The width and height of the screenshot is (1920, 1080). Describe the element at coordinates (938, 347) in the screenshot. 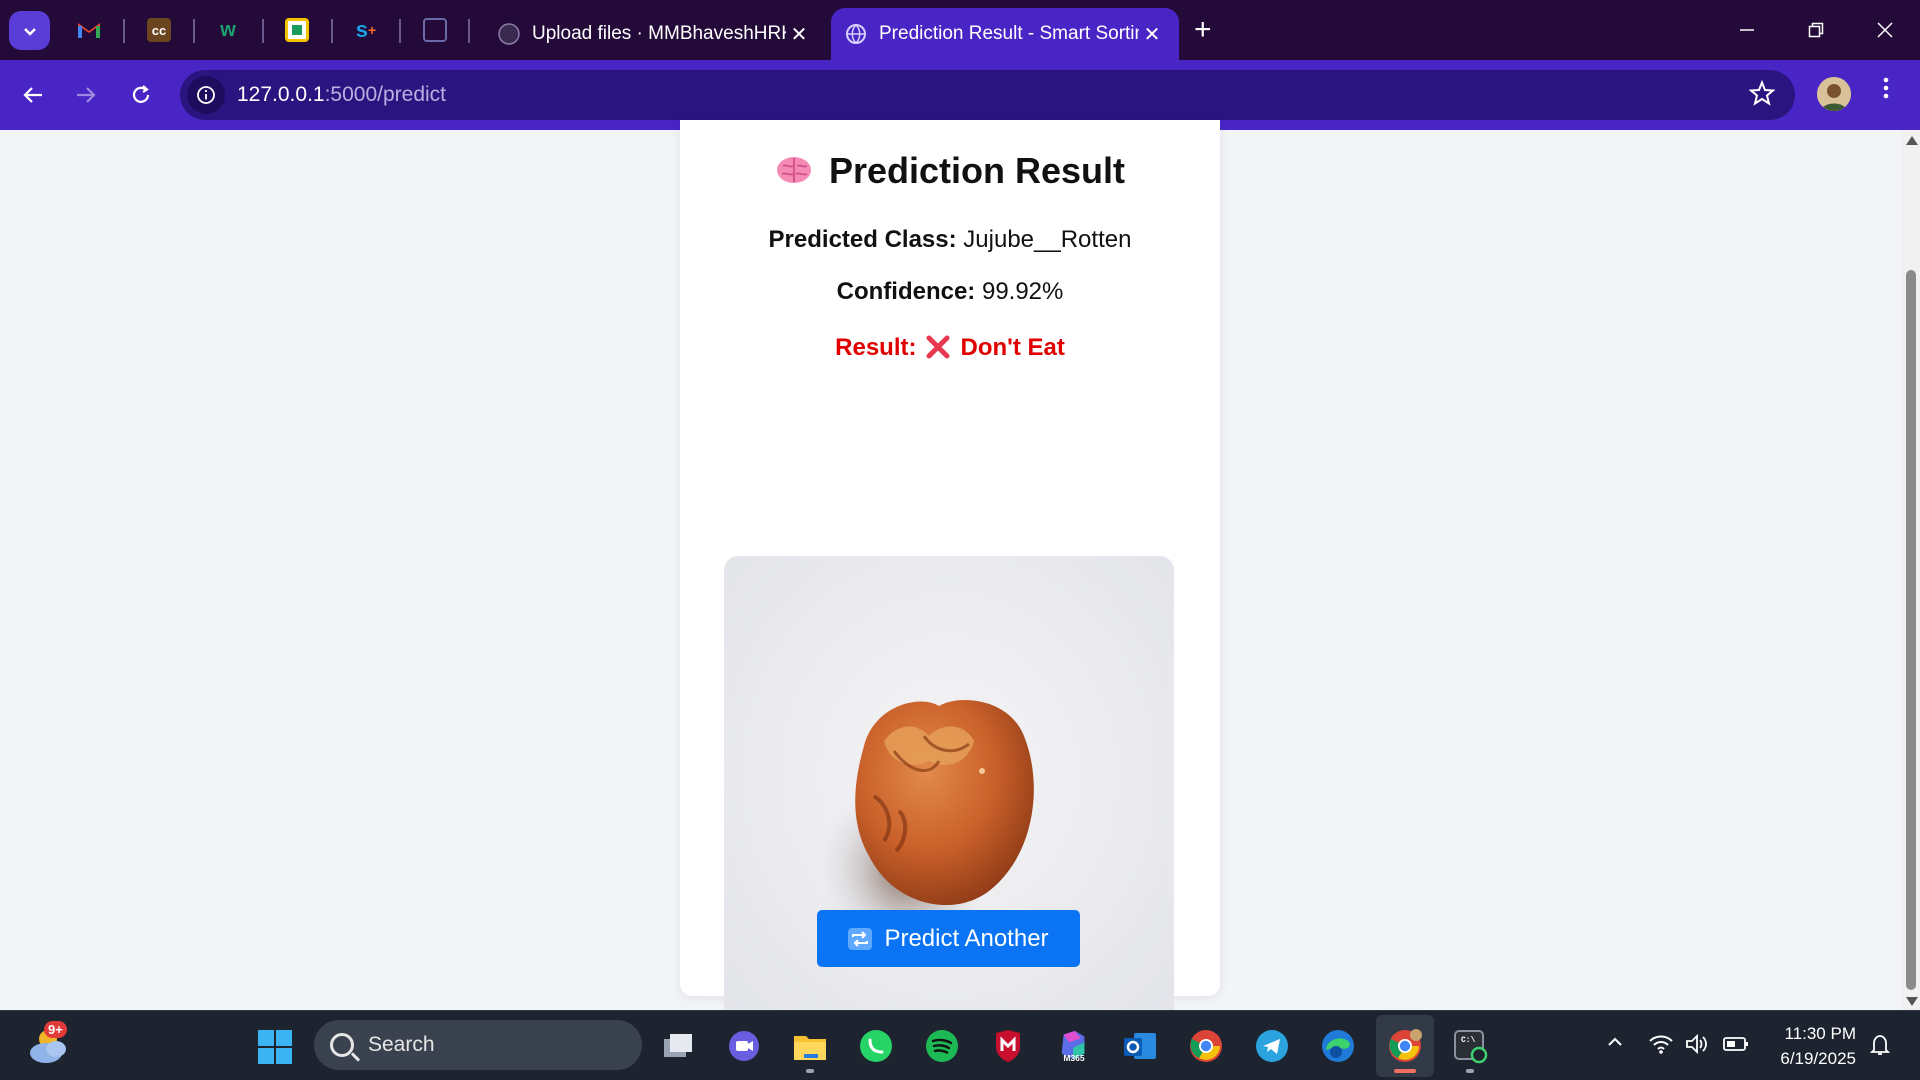

I see `cross-mark-icon` at that location.